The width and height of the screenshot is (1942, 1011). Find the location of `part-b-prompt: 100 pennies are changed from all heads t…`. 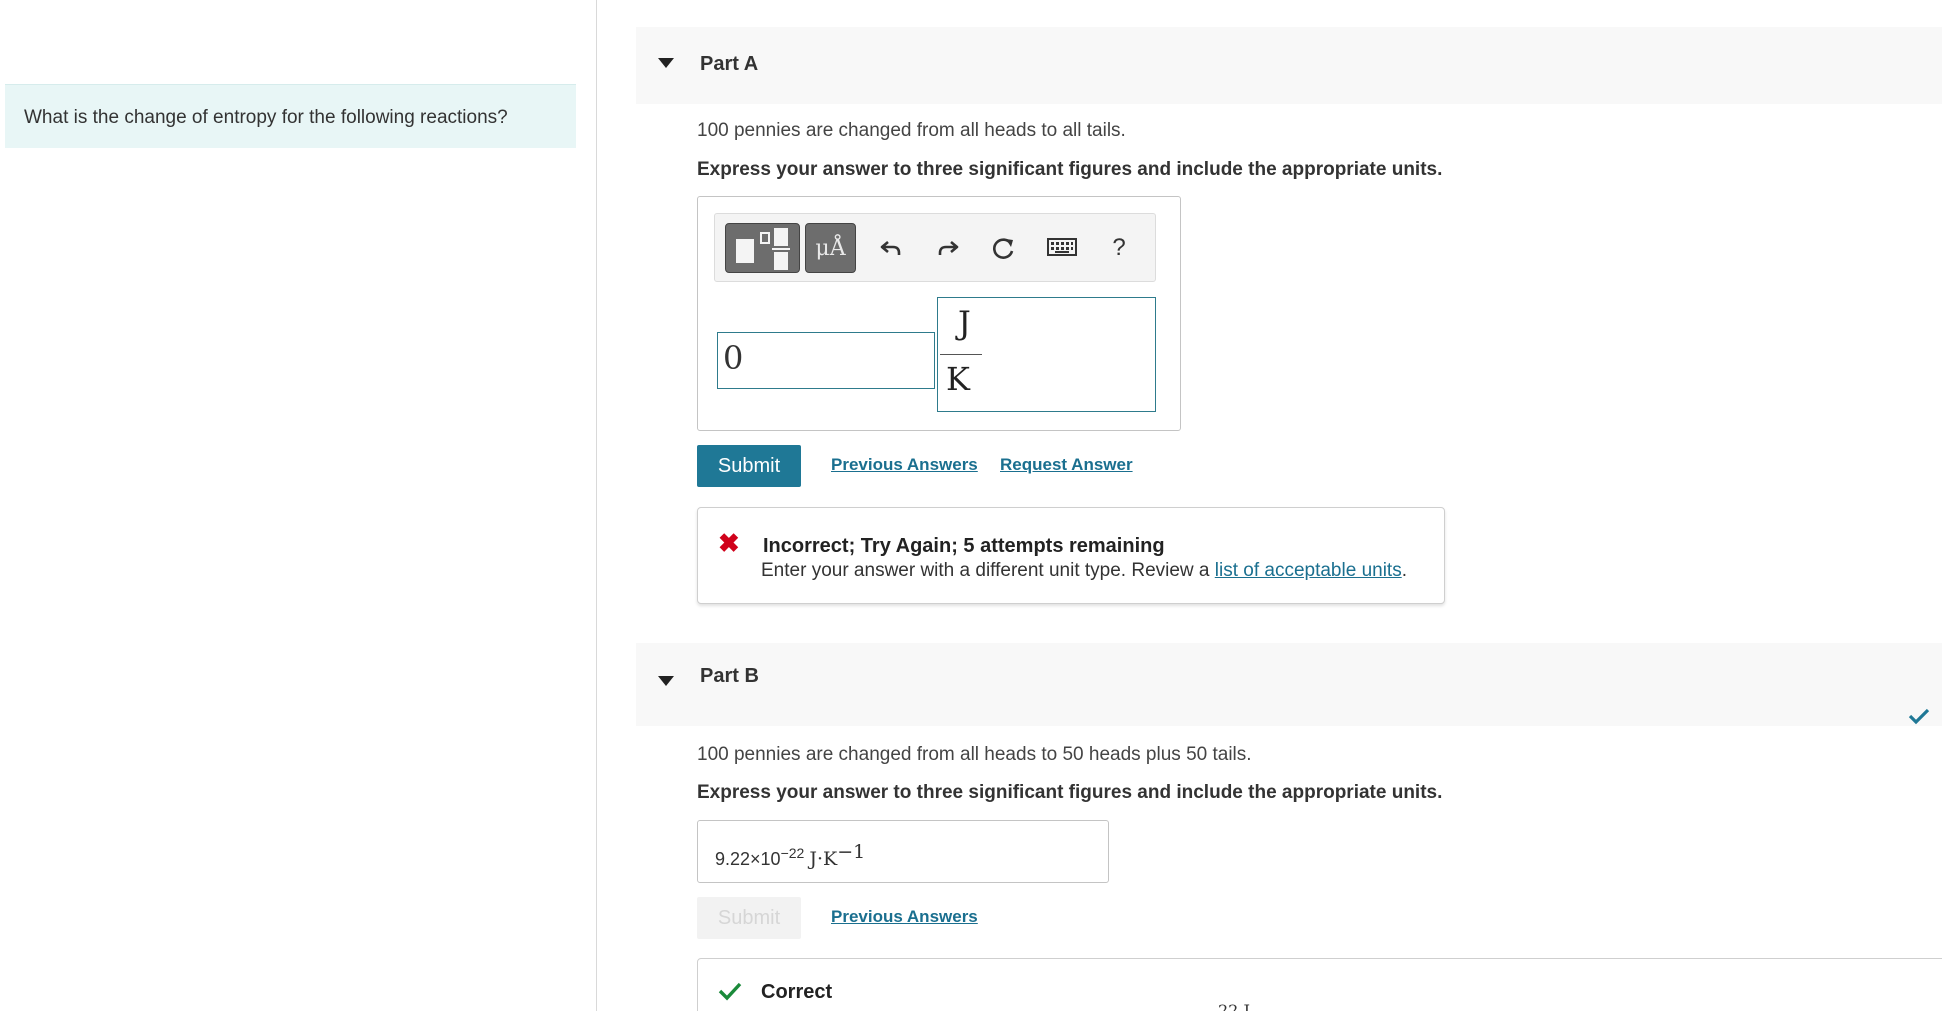

part-b-prompt: 100 pennies are changed from all heads t… is located at coordinates (974, 754).